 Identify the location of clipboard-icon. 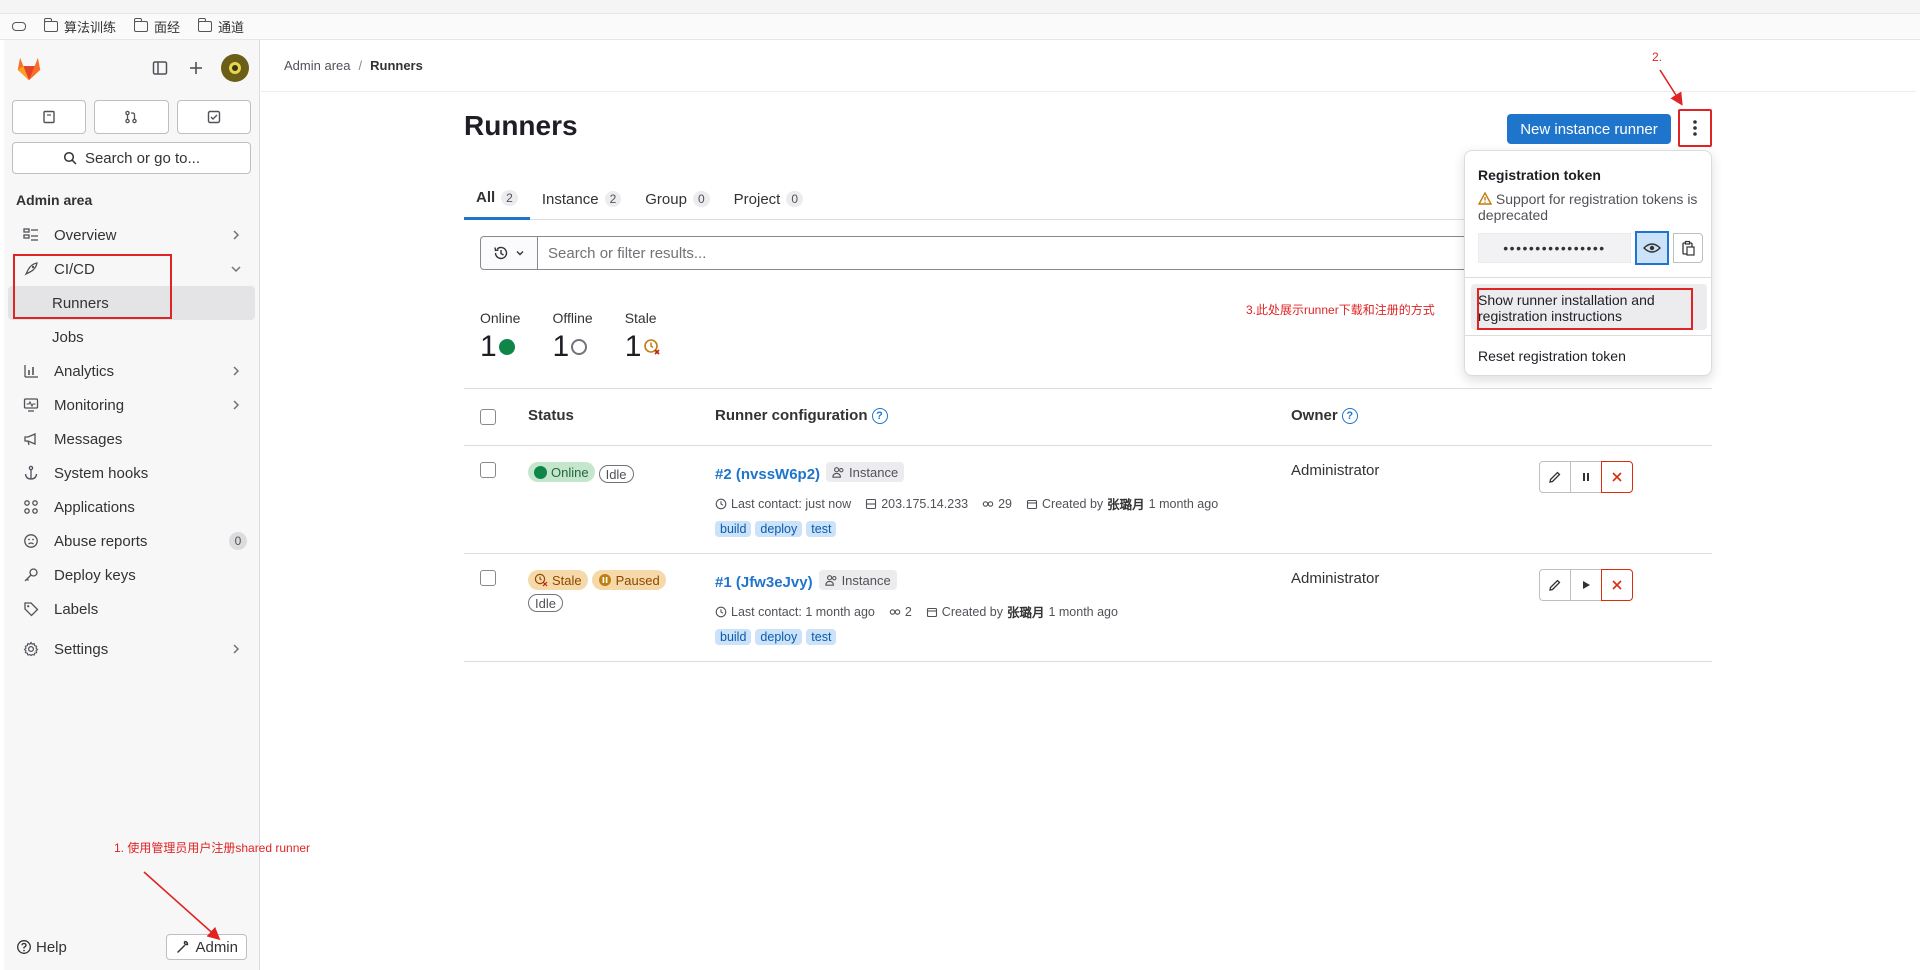
(1688, 248).